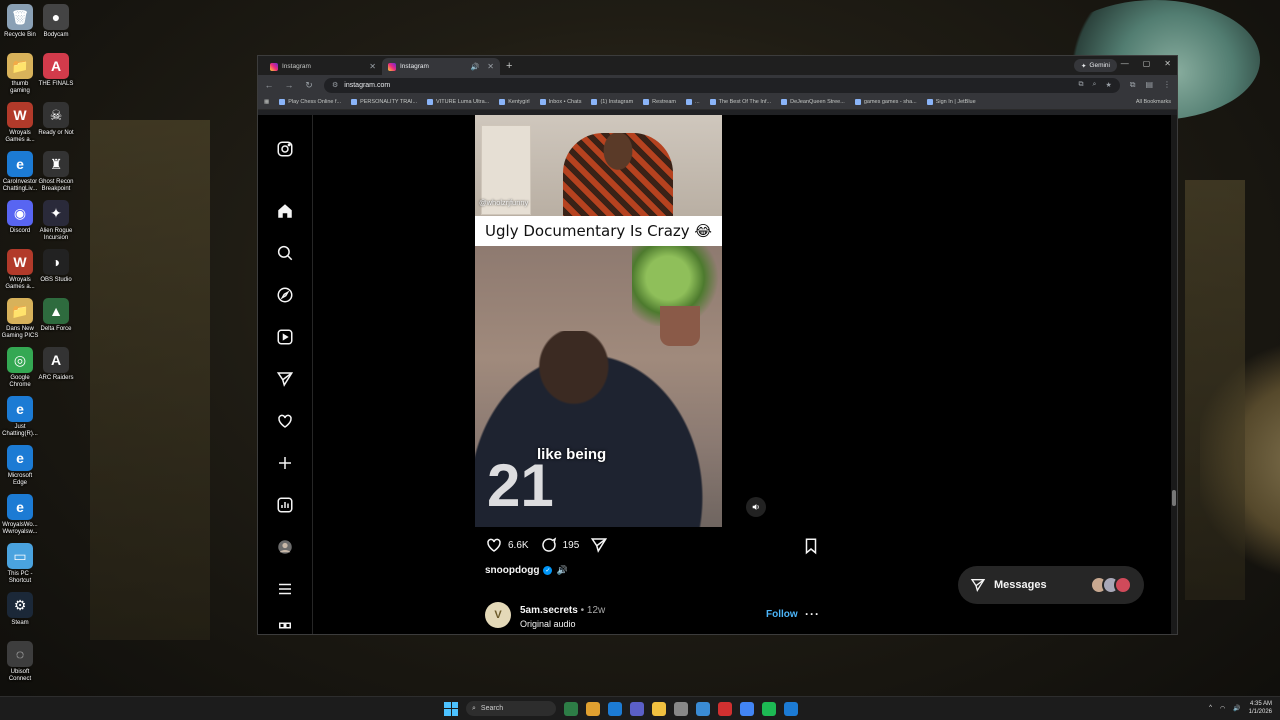 This screenshot has width=1280, height=720. What do you see at coordinates (1133, 85) in the screenshot?
I see `extensions-icon: ⧉` at bounding box center [1133, 85].